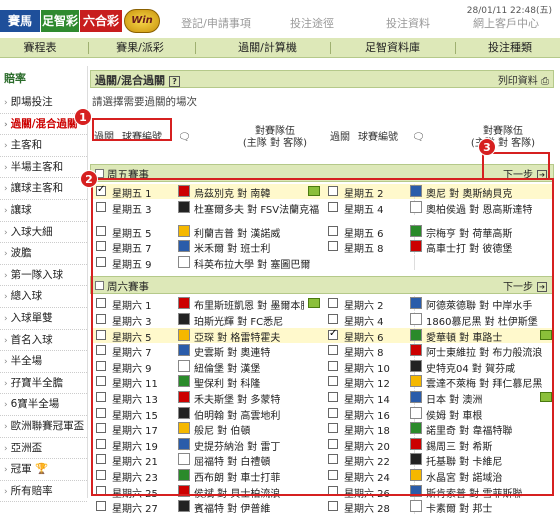 The width and height of the screenshot is (560, 515). I want to click on sidebar-item-label: 半場主客和, so click(37, 166).